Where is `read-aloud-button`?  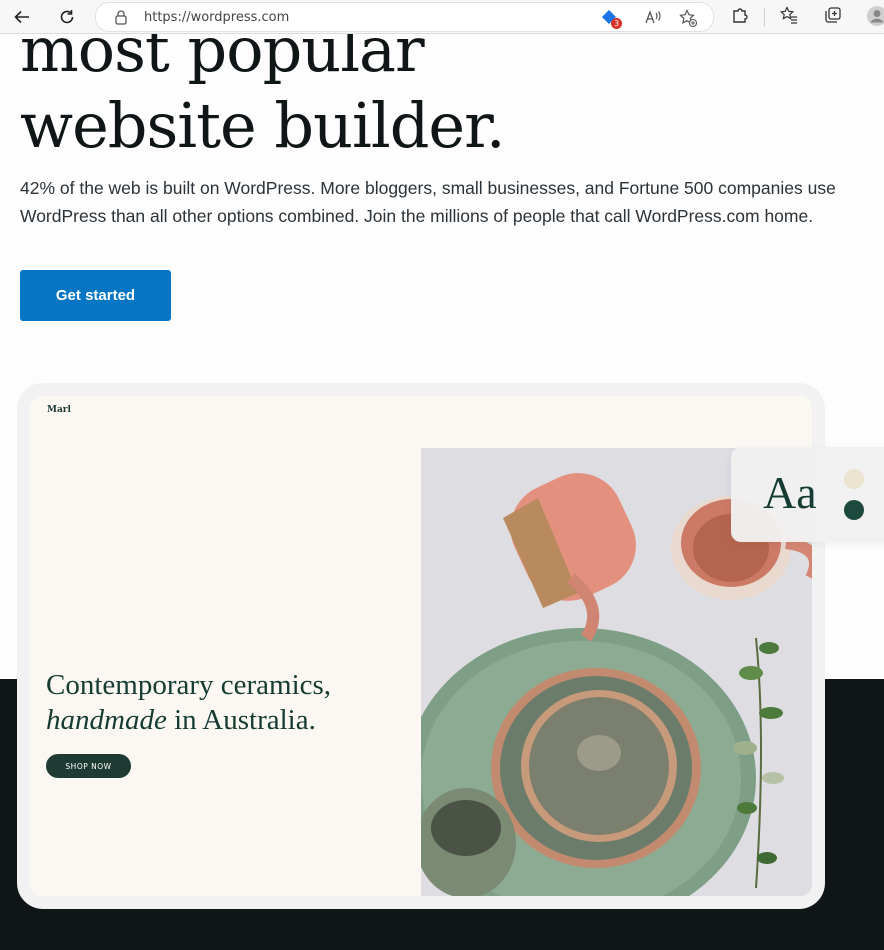 read-aloud-button is located at coordinates (653, 19).